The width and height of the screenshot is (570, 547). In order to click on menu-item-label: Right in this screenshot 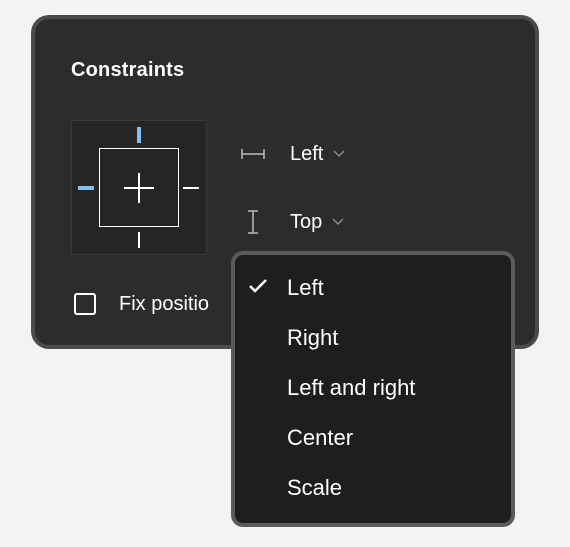, I will do `click(313, 337)`.